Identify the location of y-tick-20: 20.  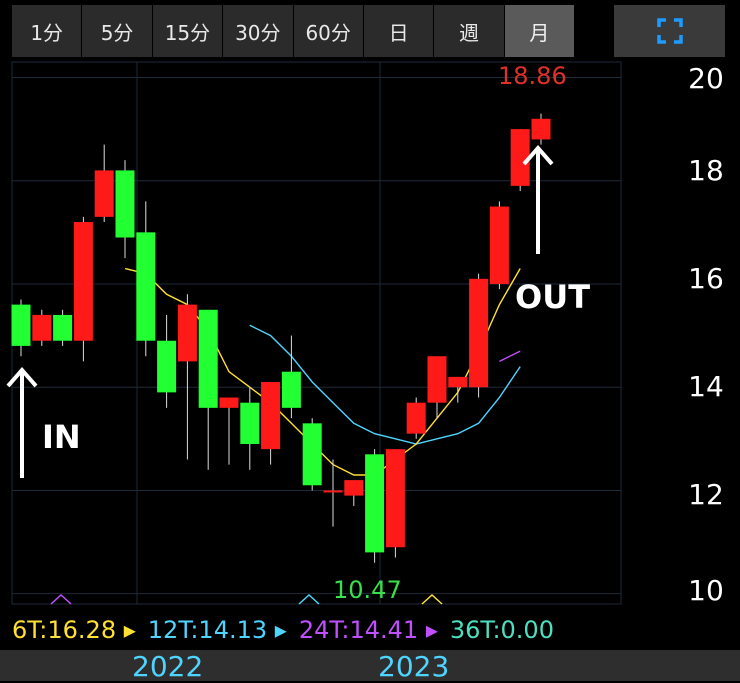
(706, 78).